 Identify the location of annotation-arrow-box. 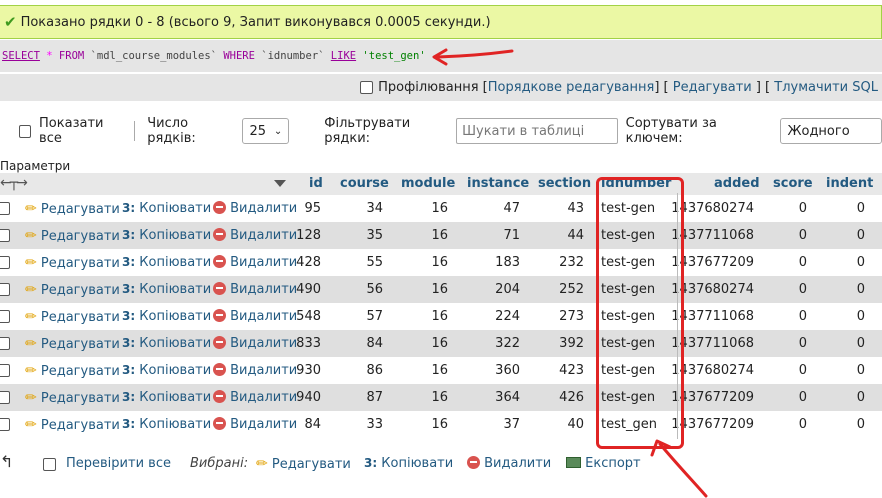
(683, 470).